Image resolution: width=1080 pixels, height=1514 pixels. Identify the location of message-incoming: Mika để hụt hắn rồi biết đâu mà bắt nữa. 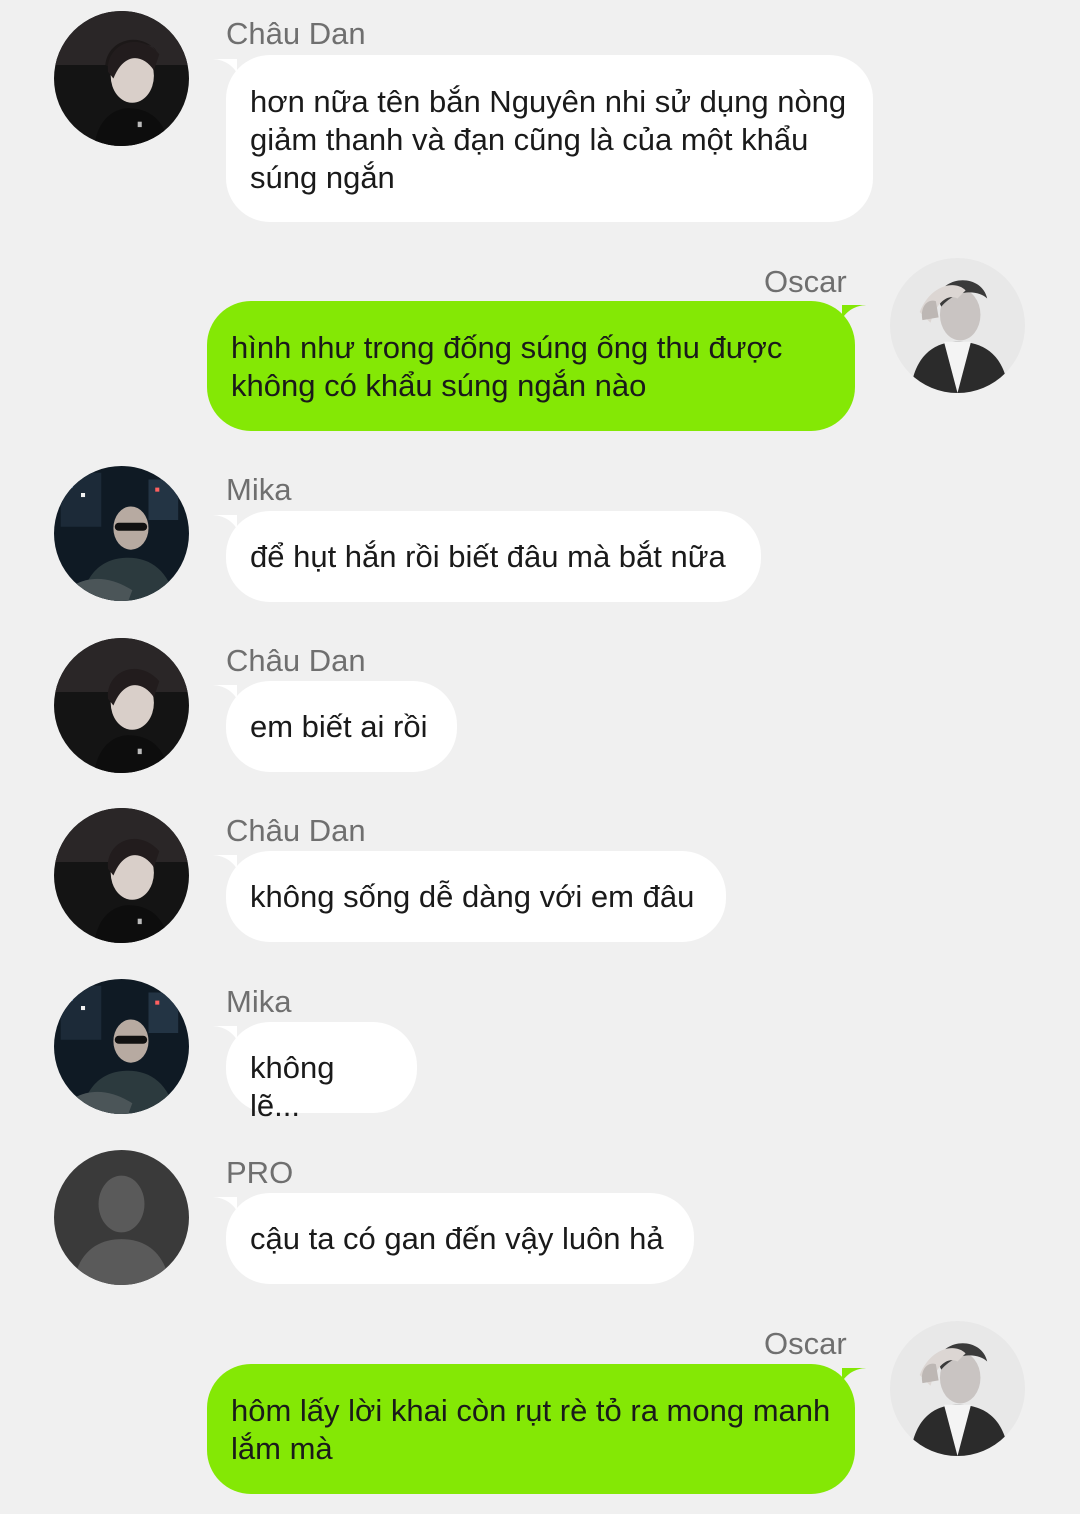
(540, 535).